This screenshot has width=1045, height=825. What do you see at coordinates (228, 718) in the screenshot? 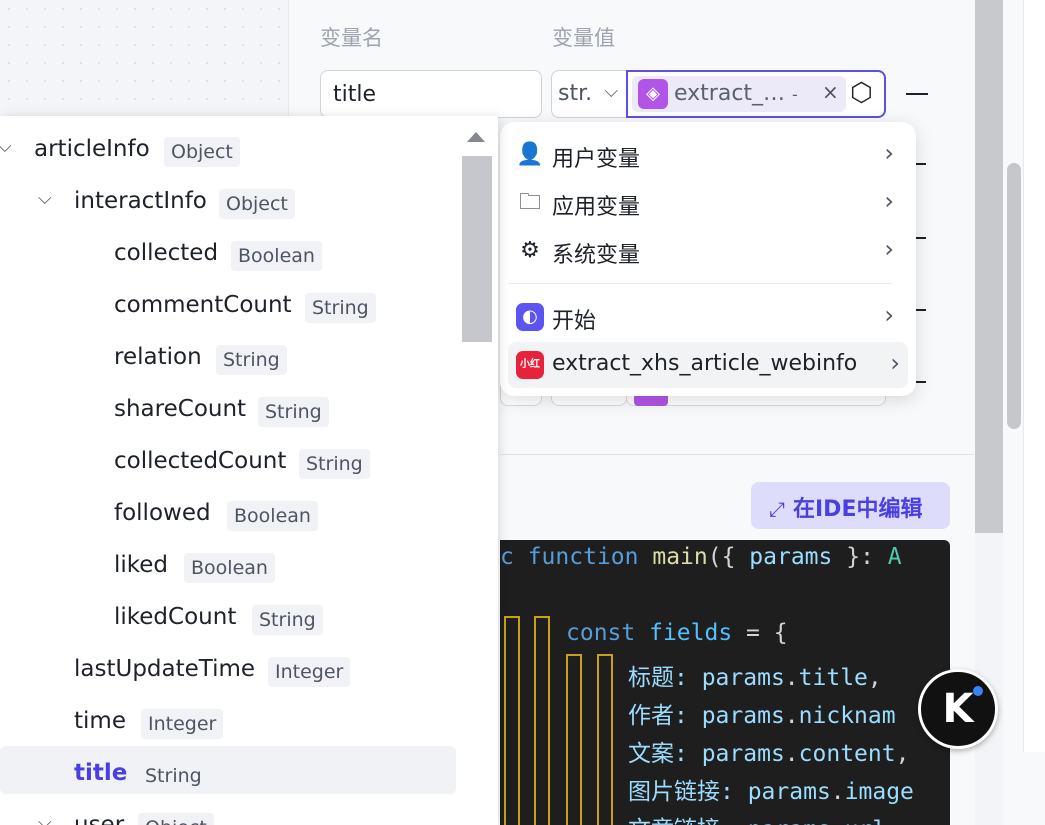
I see `tree-node-time: time Integer` at bounding box center [228, 718].